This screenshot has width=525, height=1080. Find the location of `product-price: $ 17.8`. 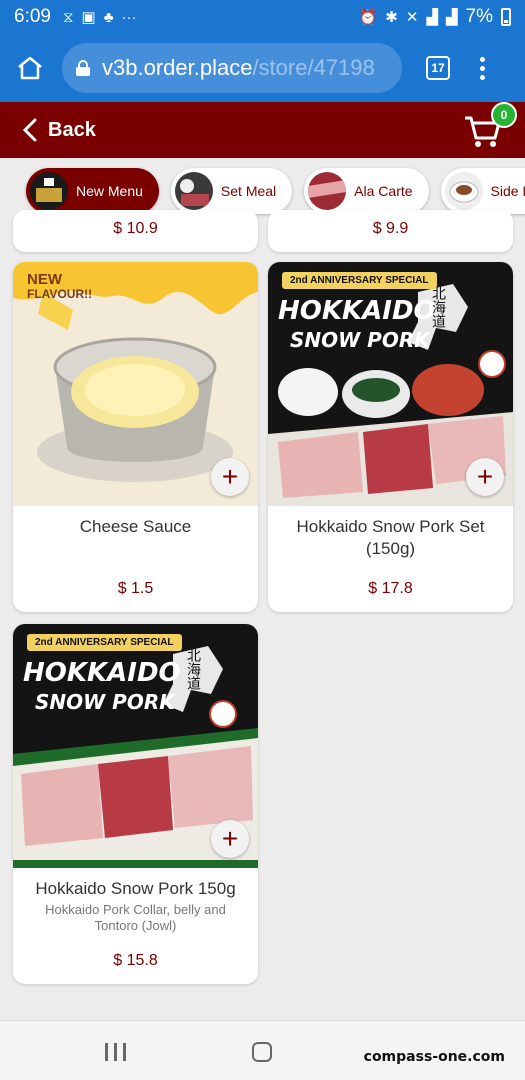

product-price: $ 17.8 is located at coordinates (390, 588).